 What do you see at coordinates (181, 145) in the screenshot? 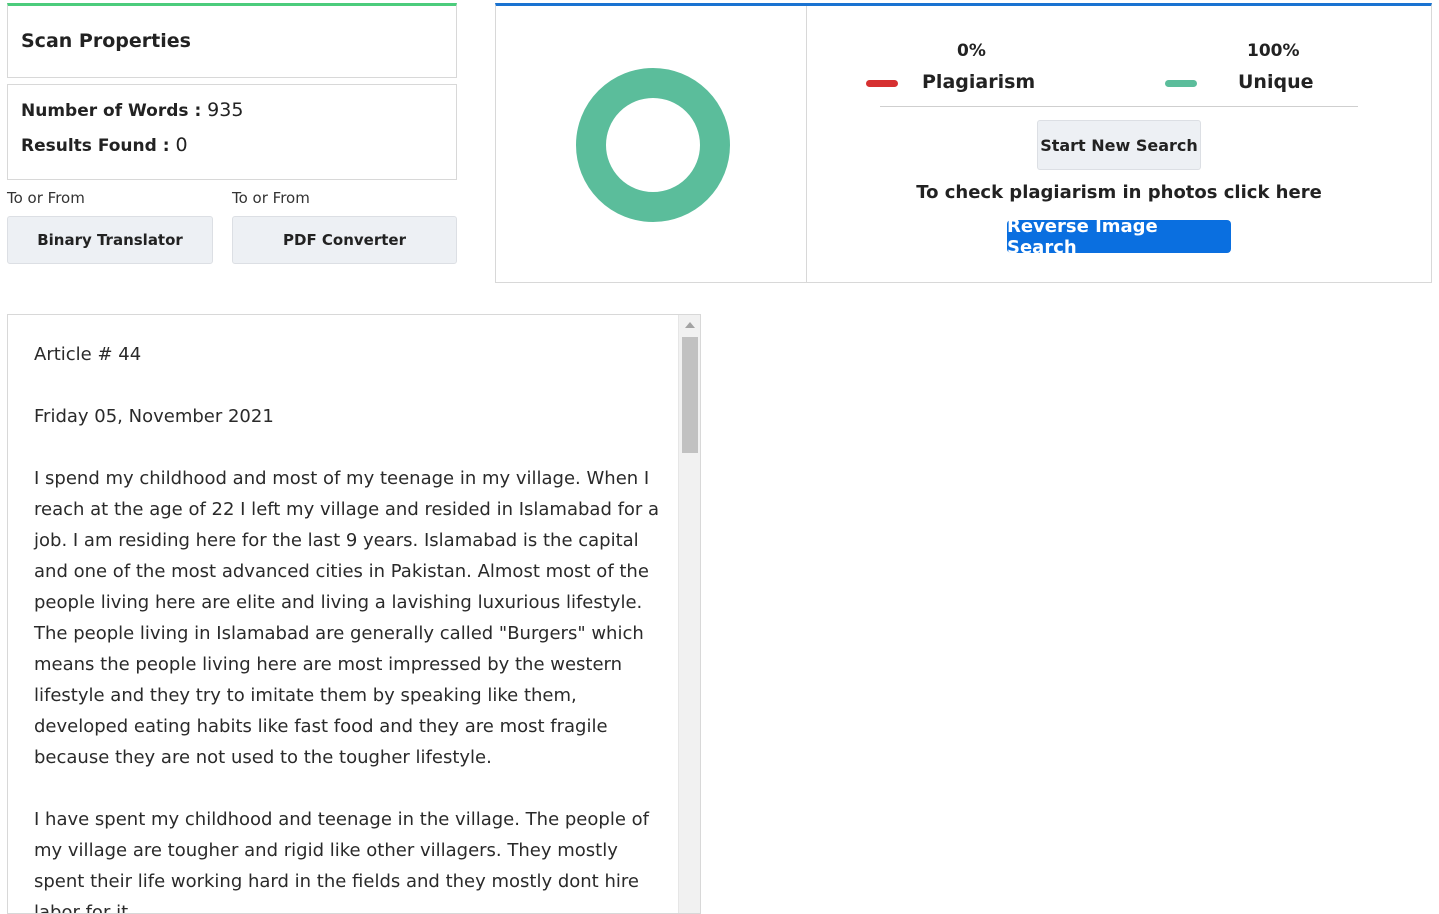
I see `results-found-value: 0` at bounding box center [181, 145].